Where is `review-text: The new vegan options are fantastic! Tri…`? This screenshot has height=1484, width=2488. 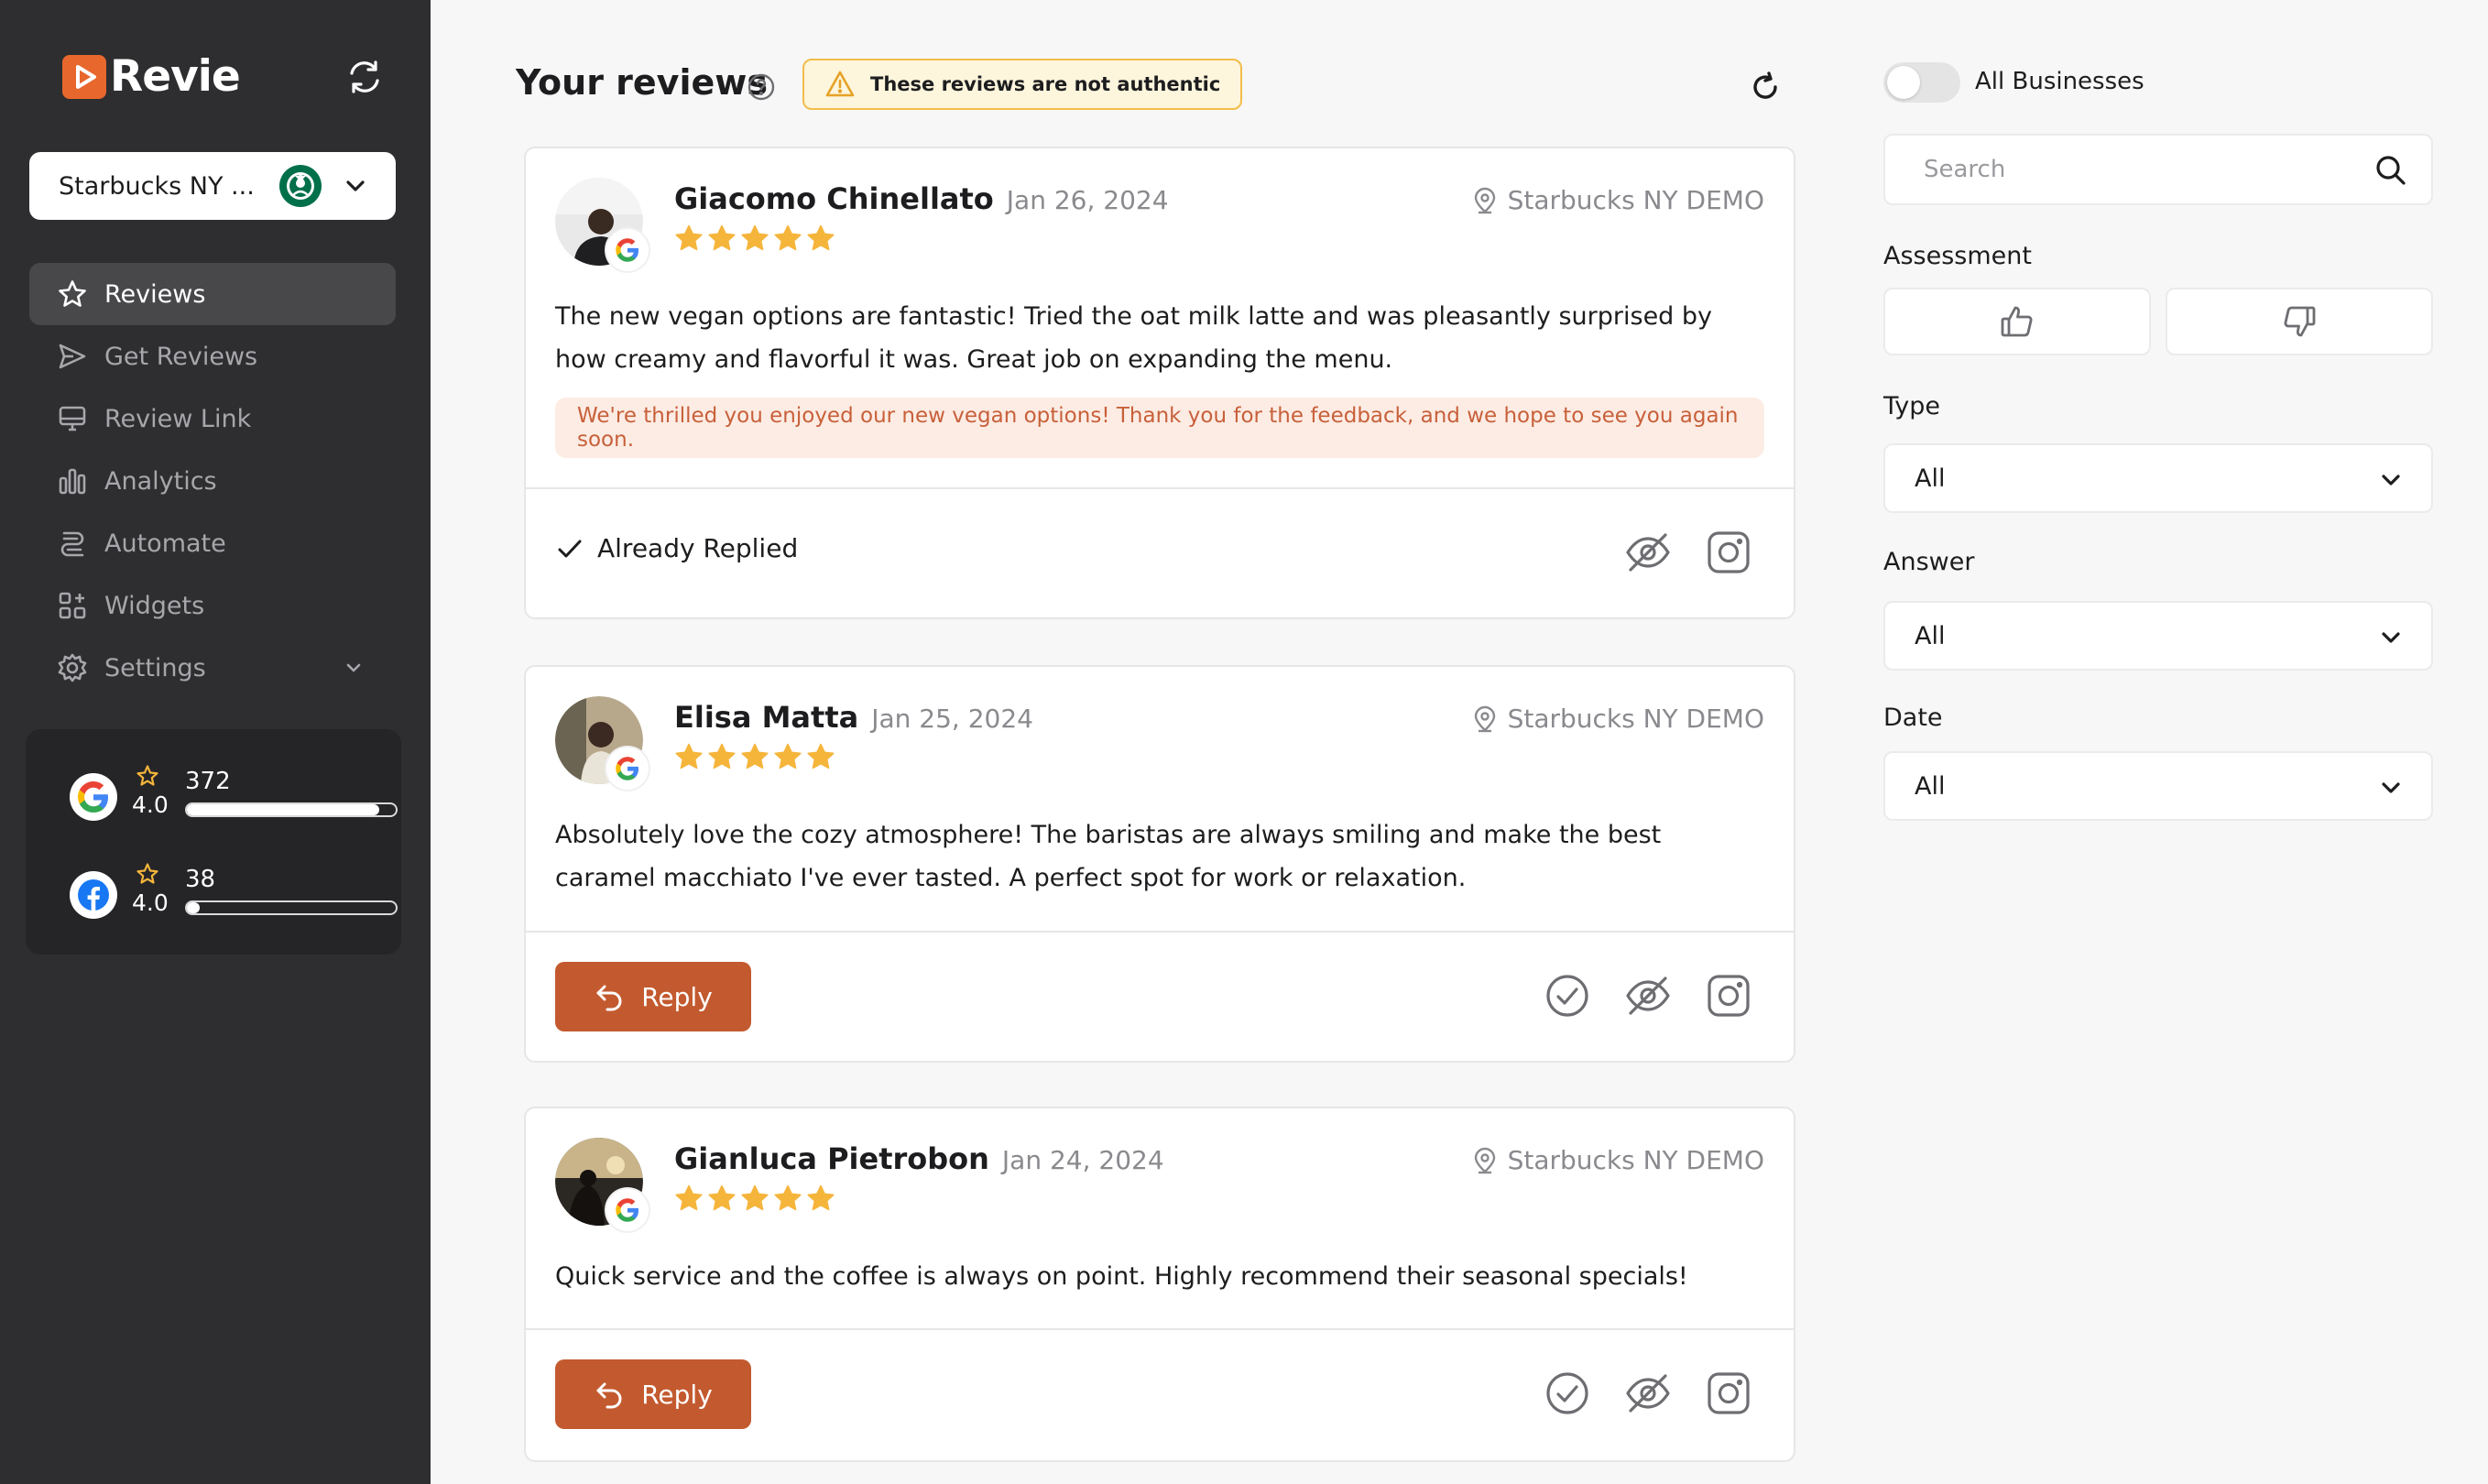 review-text: The new vegan options are fantastic! Tri… is located at coordinates (1134, 338).